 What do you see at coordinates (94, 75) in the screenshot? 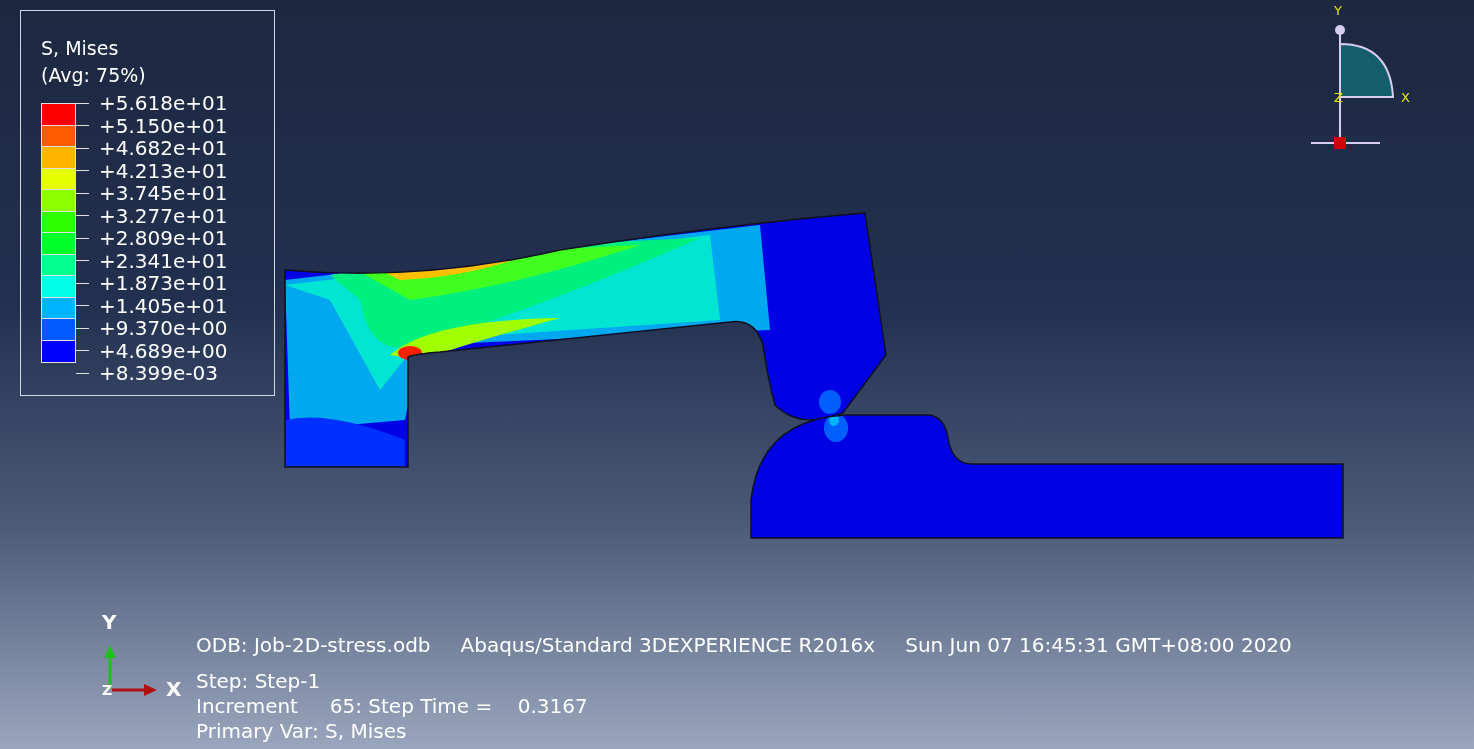
I see `legend-subtitle: (Avg: 75%)` at bounding box center [94, 75].